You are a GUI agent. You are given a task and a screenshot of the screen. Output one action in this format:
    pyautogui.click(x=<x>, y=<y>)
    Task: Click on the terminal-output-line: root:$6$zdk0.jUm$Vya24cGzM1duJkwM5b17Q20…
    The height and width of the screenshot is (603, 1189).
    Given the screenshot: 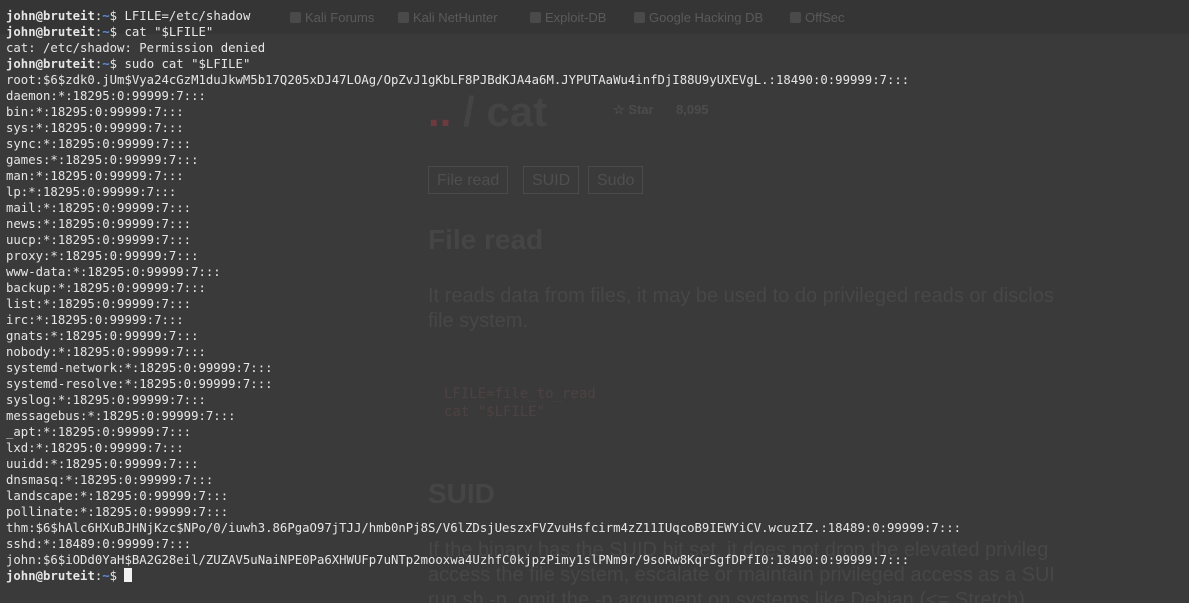 What is the action you would take?
    pyautogui.click(x=458, y=80)
    